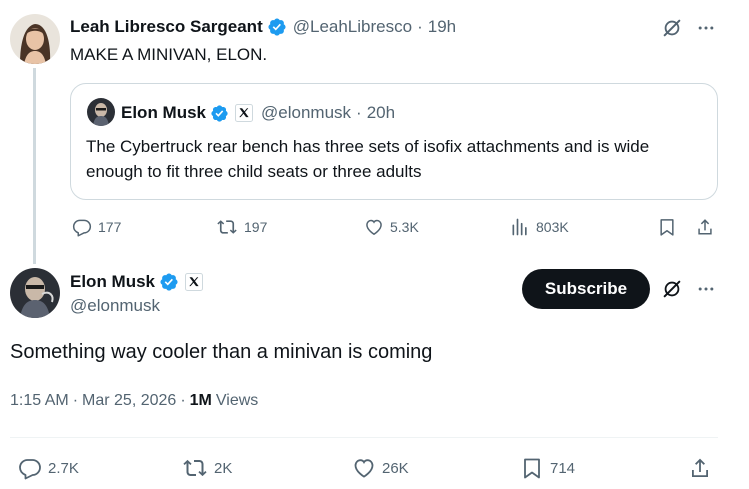  Describe the element at coordinates (163, 113) in the screenshot. I see `quoted-author-name: Elon Musk` at that location.